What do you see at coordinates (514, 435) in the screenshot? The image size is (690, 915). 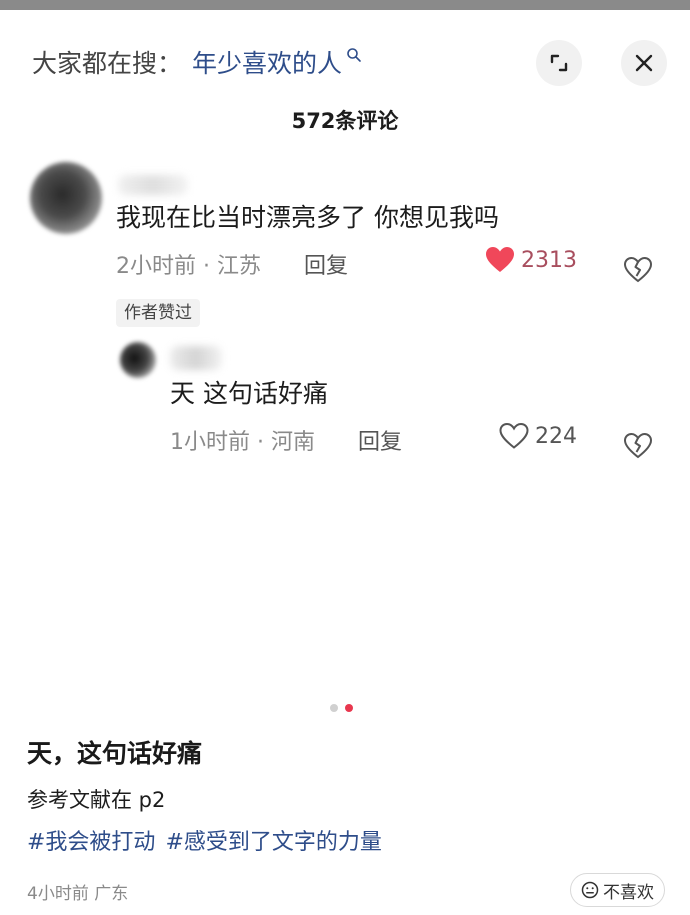 I see `heart-outline-icon` at bounding box center [514, 435].